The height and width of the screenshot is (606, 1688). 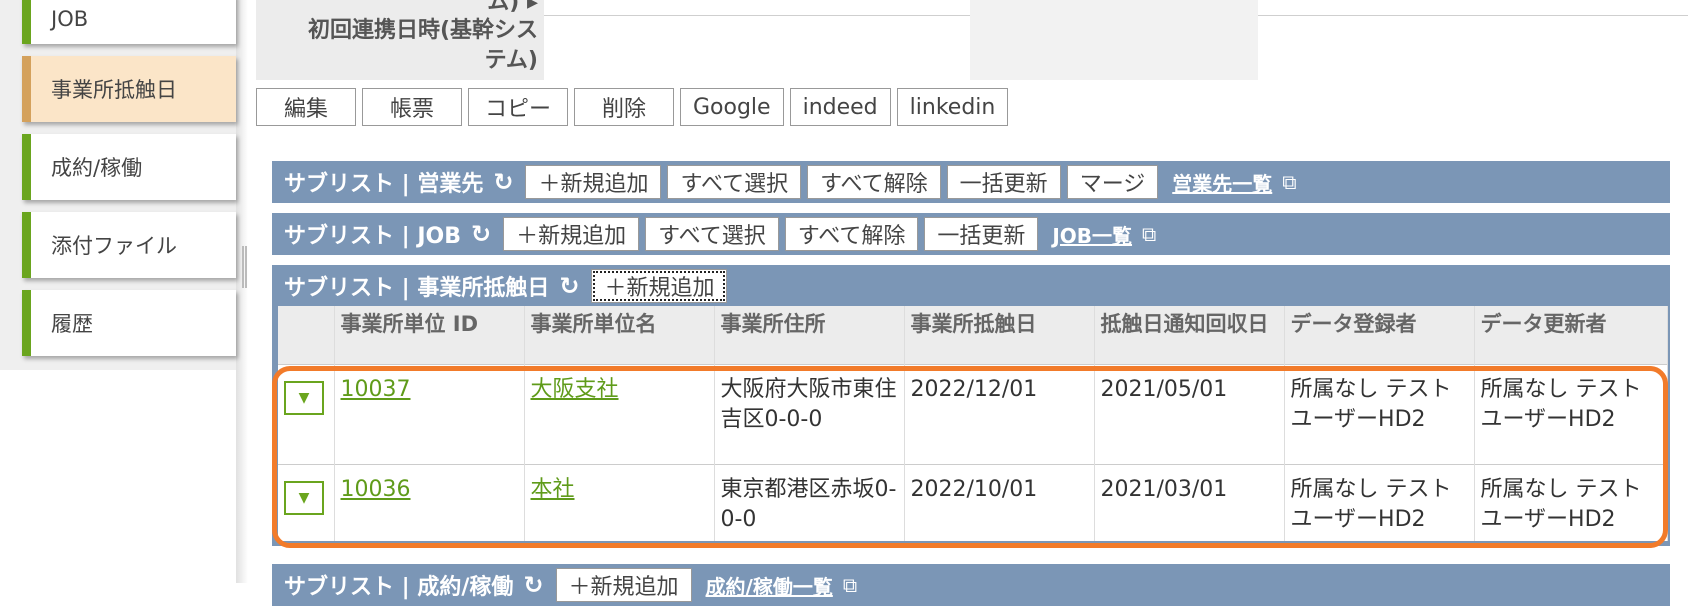 What do you see at coordinates (1189, 502) in the screenshot?
I see `notice-date: 2021/03/01` at bounding box center [1189, 502].